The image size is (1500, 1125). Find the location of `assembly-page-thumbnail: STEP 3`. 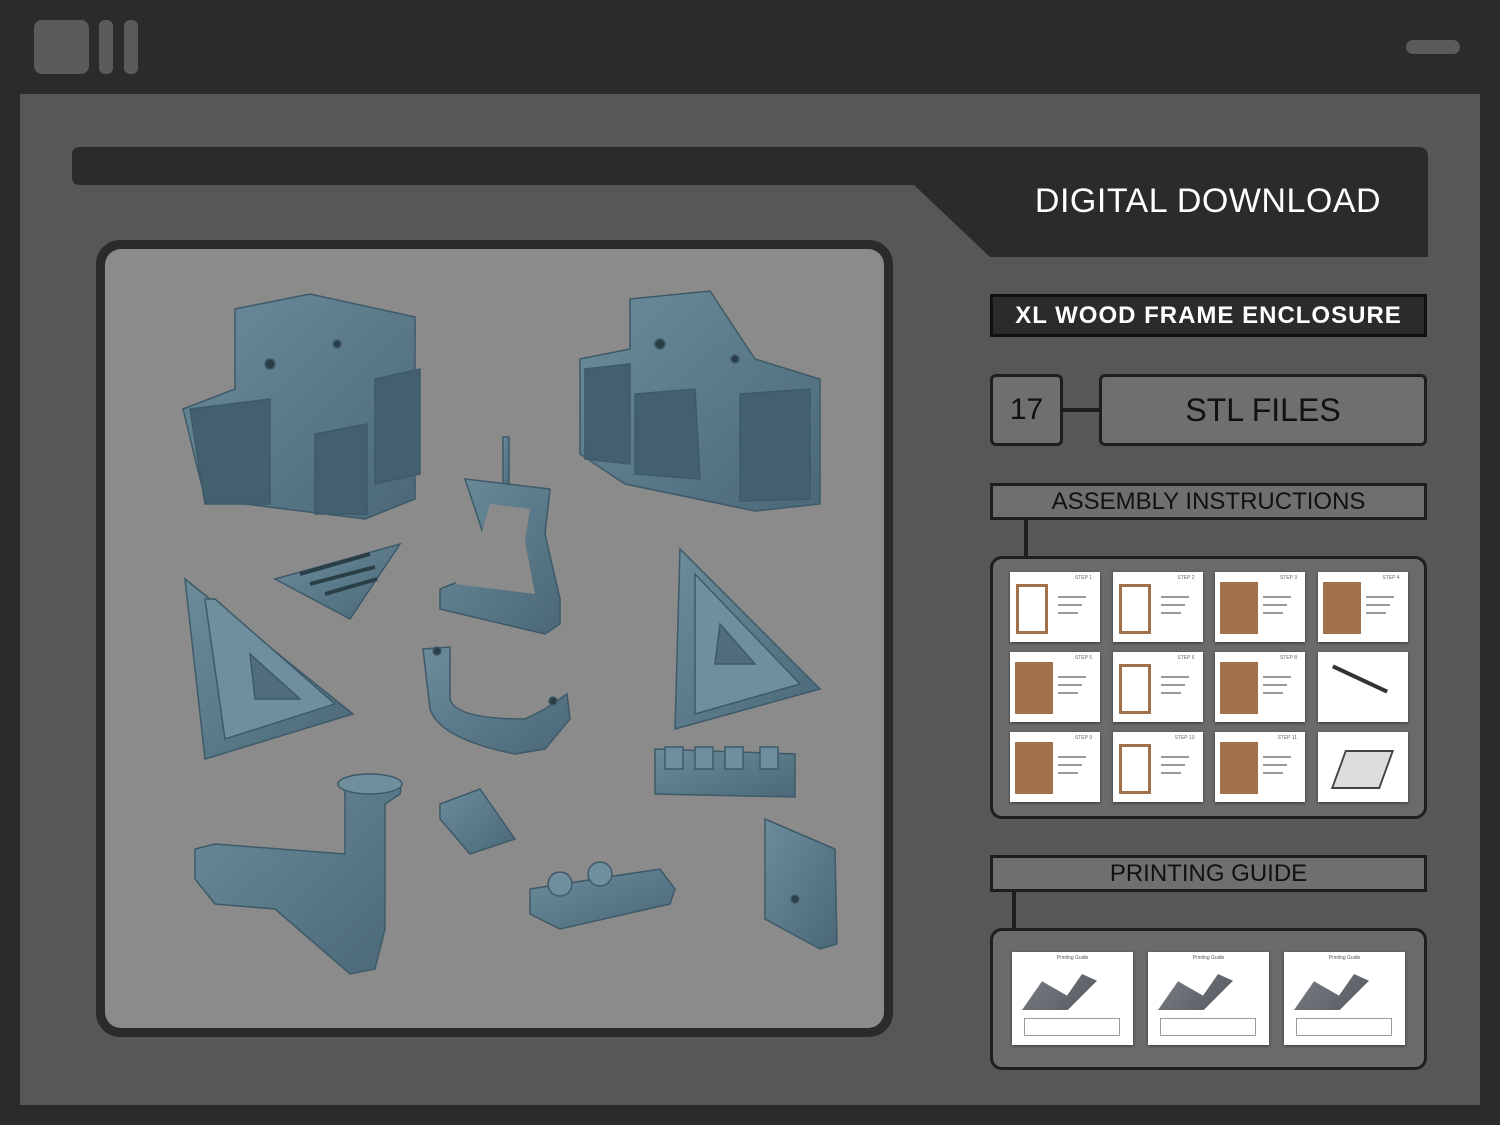

assembly-page-thumbnail: STEP 3 is located at coordinates (1260, 607).